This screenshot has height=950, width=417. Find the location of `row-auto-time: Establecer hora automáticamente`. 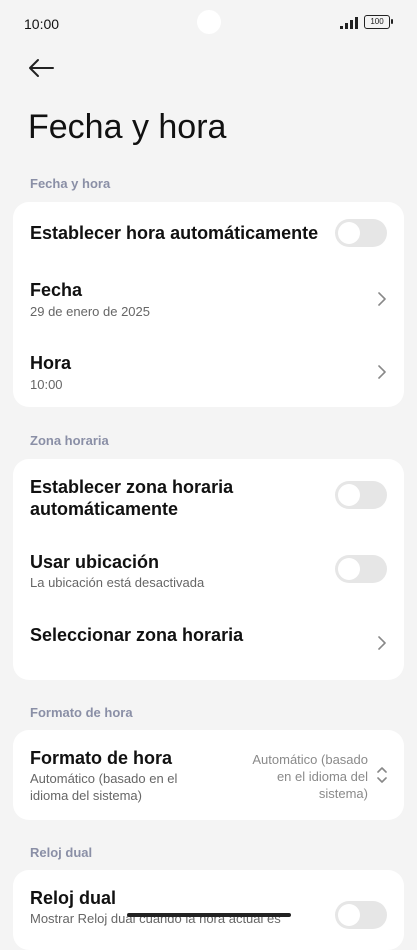

row-auto-time: Establecer hora automáticamente is located at coordinates (208, 233).